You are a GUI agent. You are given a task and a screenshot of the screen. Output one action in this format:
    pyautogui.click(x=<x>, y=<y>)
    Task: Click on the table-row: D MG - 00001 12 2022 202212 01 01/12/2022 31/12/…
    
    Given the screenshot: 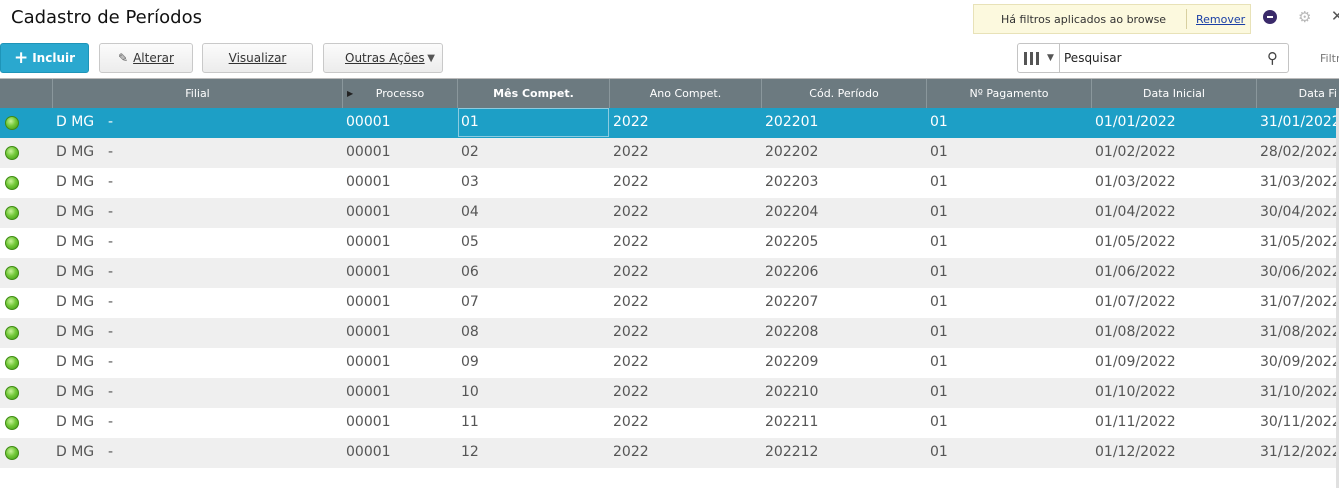 What is the action you would take?
    pyautogui.click(x=669, y=453)
    